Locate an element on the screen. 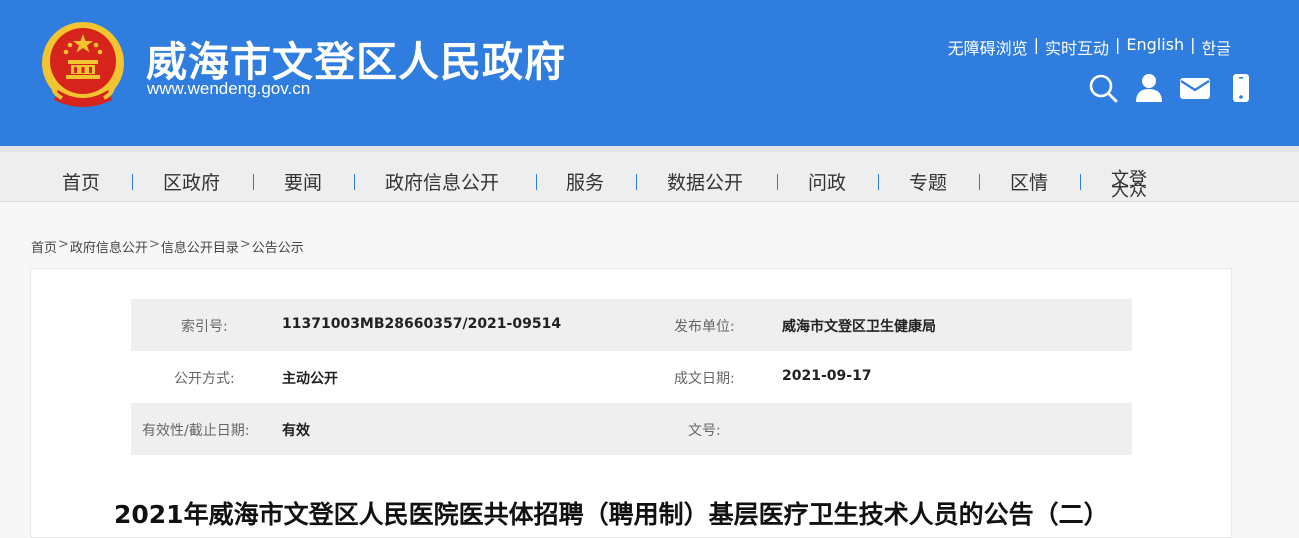 This screenshot has height=538, width=1299. site-url: www.wendeng.gov.cn is located at coordinates (229, 88).